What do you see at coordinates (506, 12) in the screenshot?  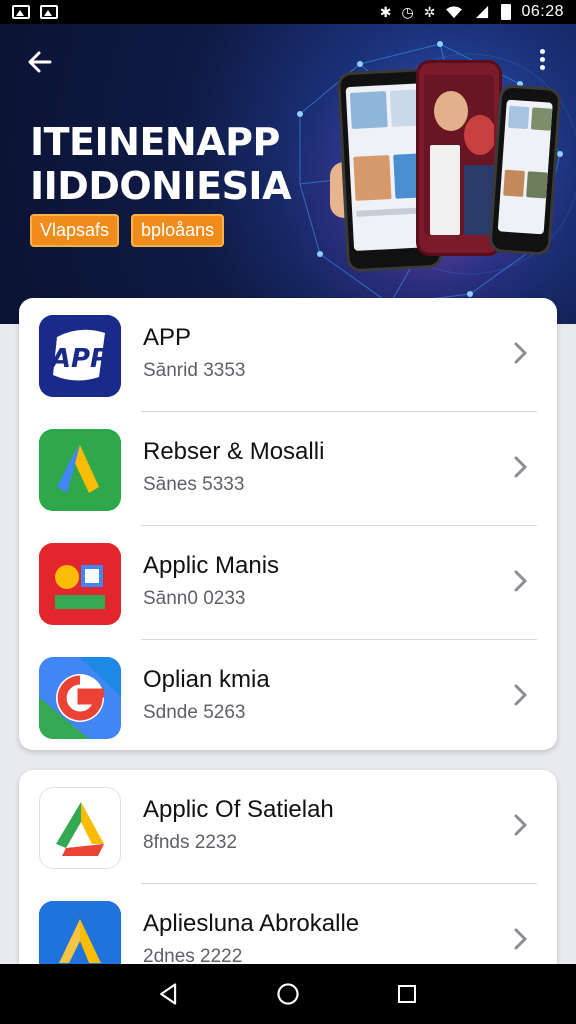 I see `battery-icon` at bounding box center [506, 12].